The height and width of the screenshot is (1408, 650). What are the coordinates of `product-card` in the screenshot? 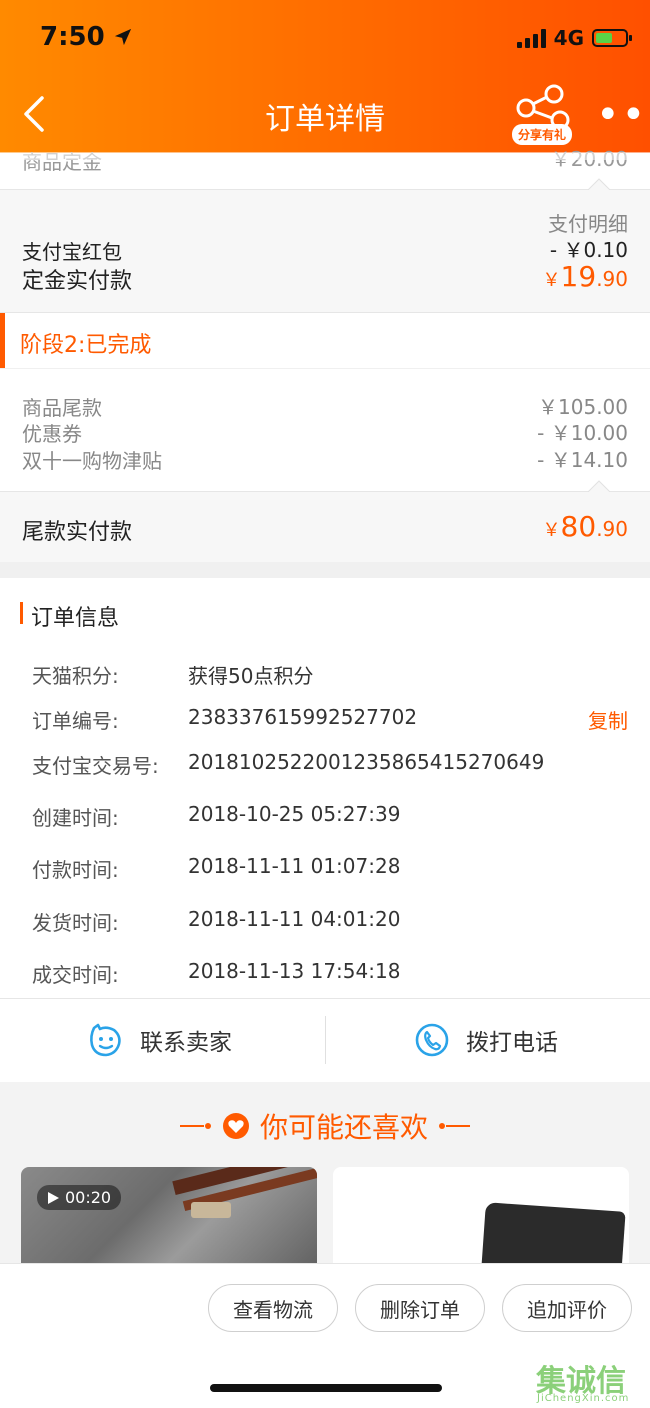 It's located at (481, 1222).